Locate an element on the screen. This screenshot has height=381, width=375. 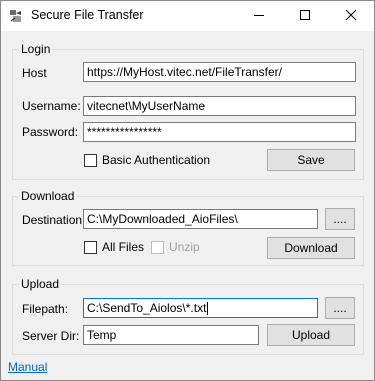
filepath-value: C:\SendTo_Aiolos\*.txt is located at coordinates (147, 308).